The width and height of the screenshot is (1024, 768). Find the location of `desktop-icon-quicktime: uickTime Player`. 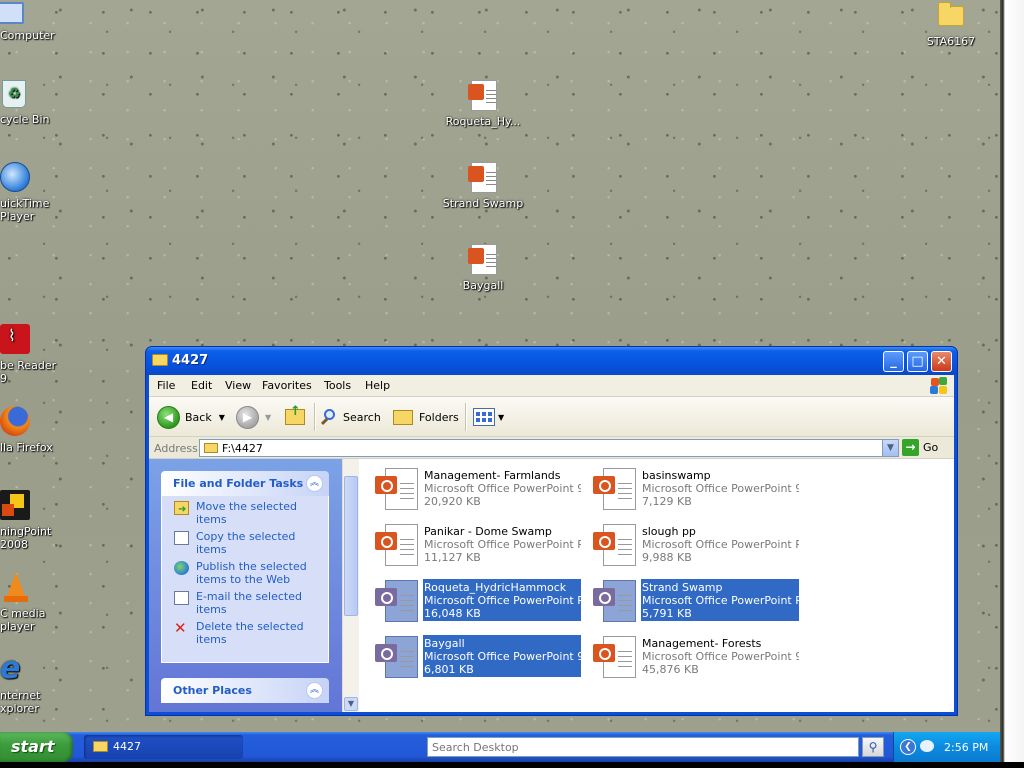

desktop-icon-quicktime: uickTime Player is located at coordinates (30, 192).